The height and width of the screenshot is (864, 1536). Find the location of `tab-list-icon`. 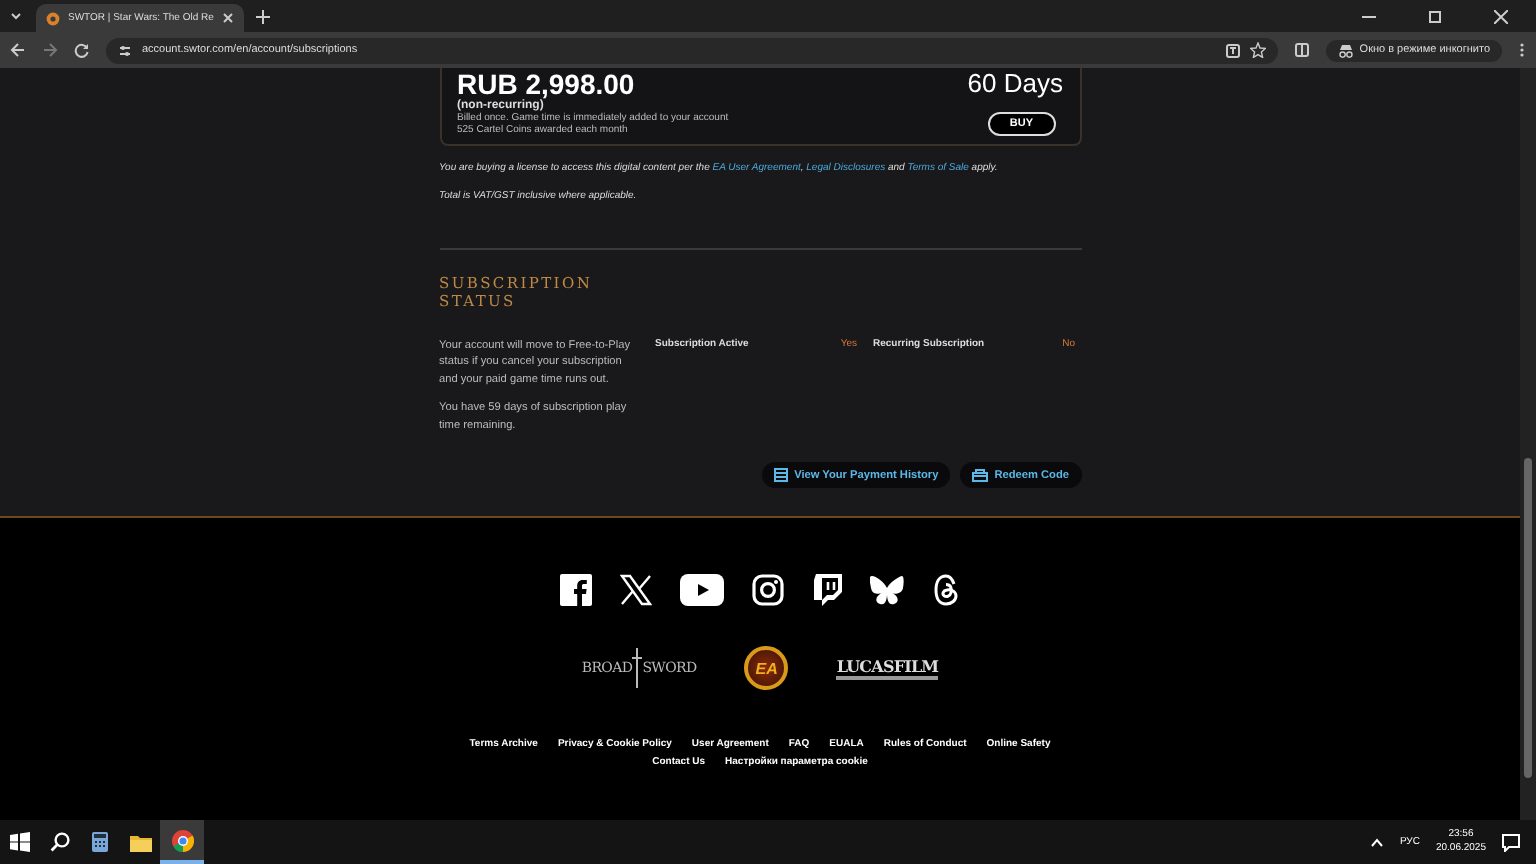

tab-list-icon is located at coordinates (16, 16).